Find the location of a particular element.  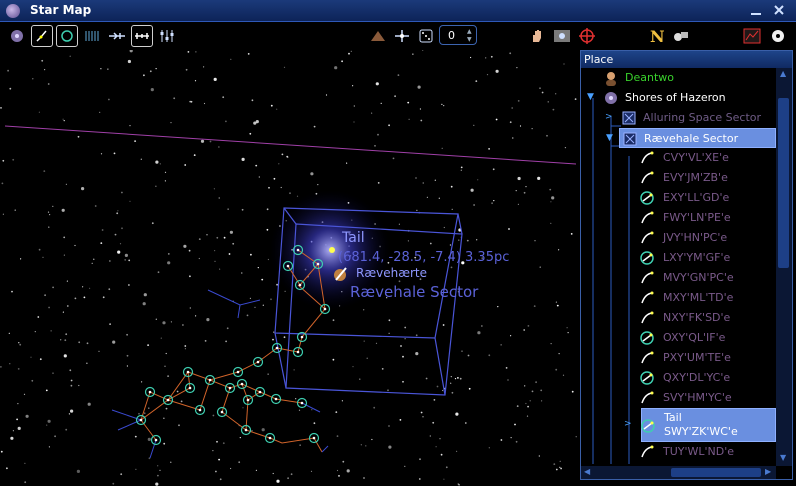

grid-lines-toggle is located at coordinates (92, 36).